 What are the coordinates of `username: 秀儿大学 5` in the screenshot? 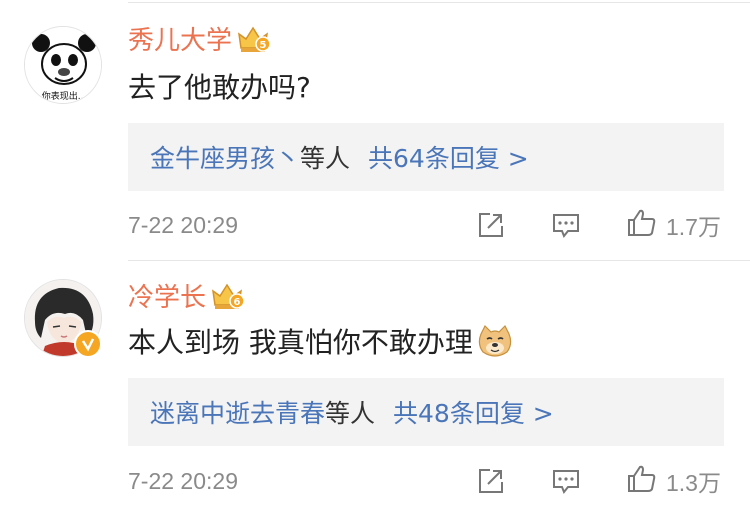 It's located at (200, 43).